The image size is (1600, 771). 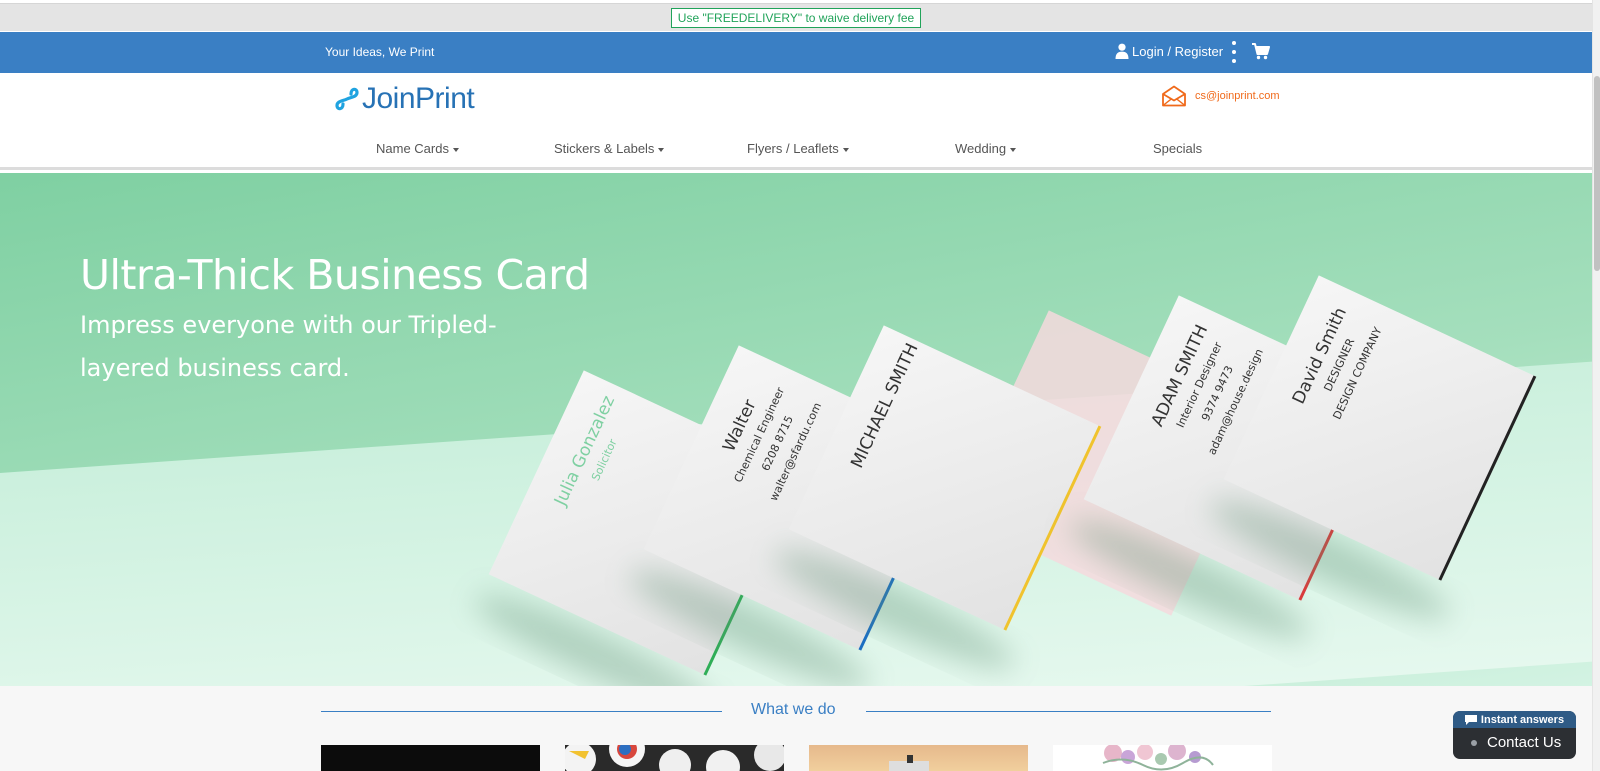 What do you see at coordinates (1470, 719) in the screenshot?
I see `chat-bubble-icon` at bounding box center [1470, 719].